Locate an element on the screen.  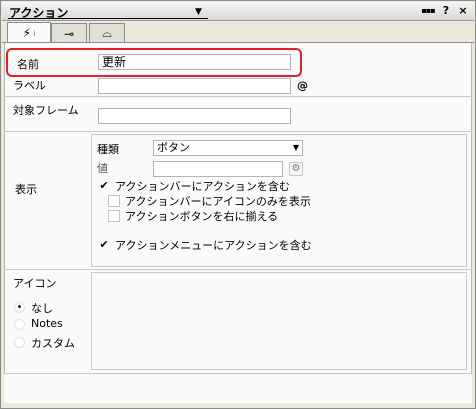
title-dropdown-icon: ▼ is located at coordinates (198, 12).